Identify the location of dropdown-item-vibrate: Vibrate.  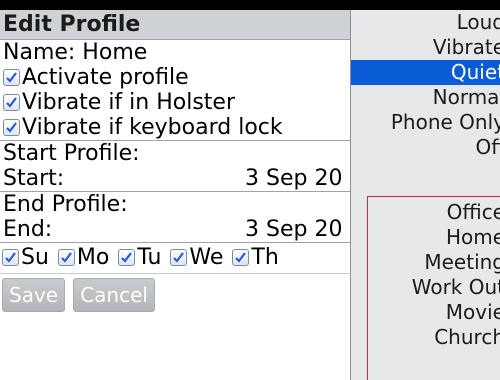
(425, 47).